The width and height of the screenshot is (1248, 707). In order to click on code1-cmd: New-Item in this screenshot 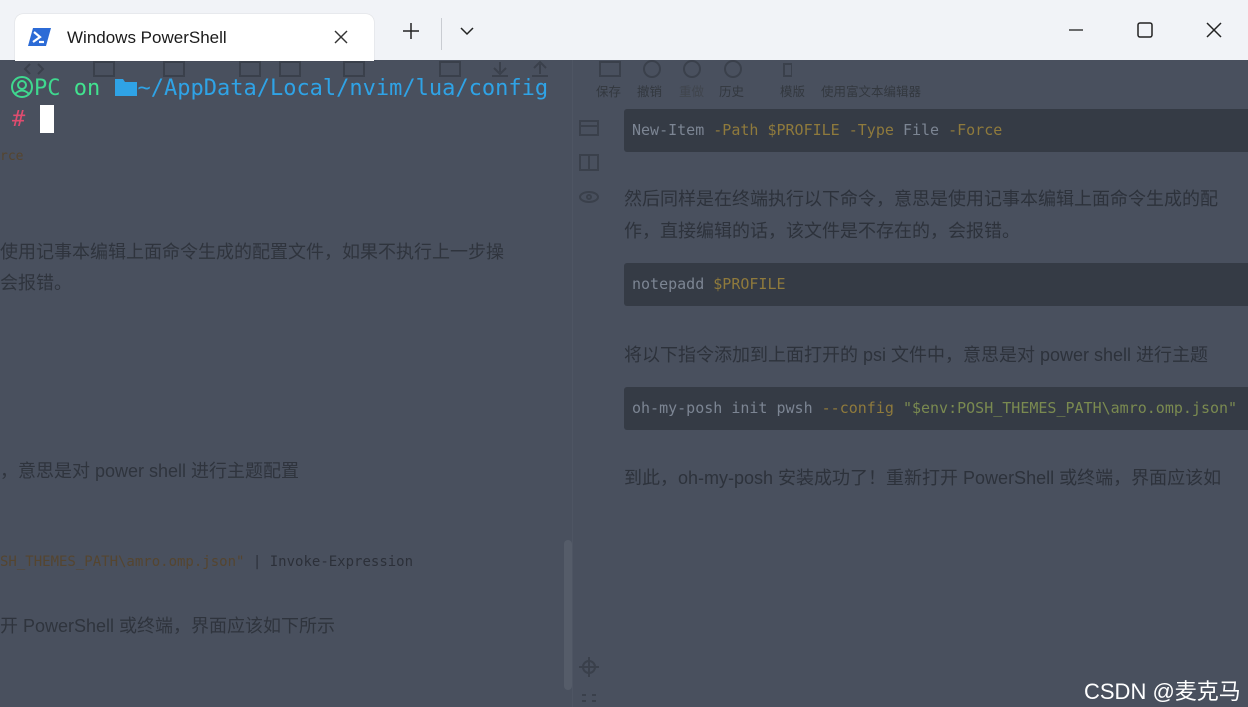, I will do `click(668, 130)`.